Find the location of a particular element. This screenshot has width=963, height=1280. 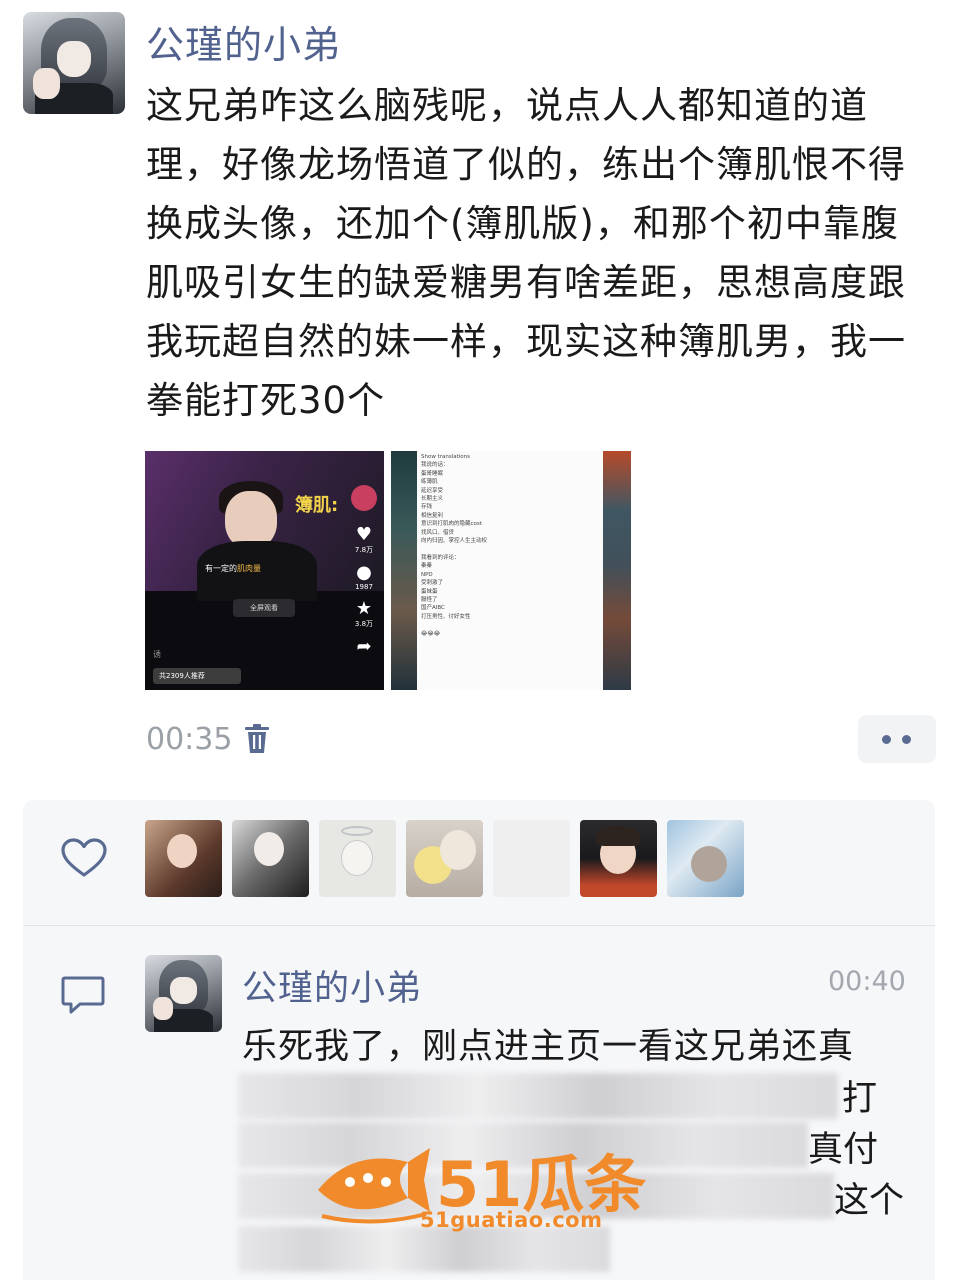

video-side-actions: ♥ 7.8万 ● 1987 ★ 3.8万 ➦ is located at coordinates (364, 571).